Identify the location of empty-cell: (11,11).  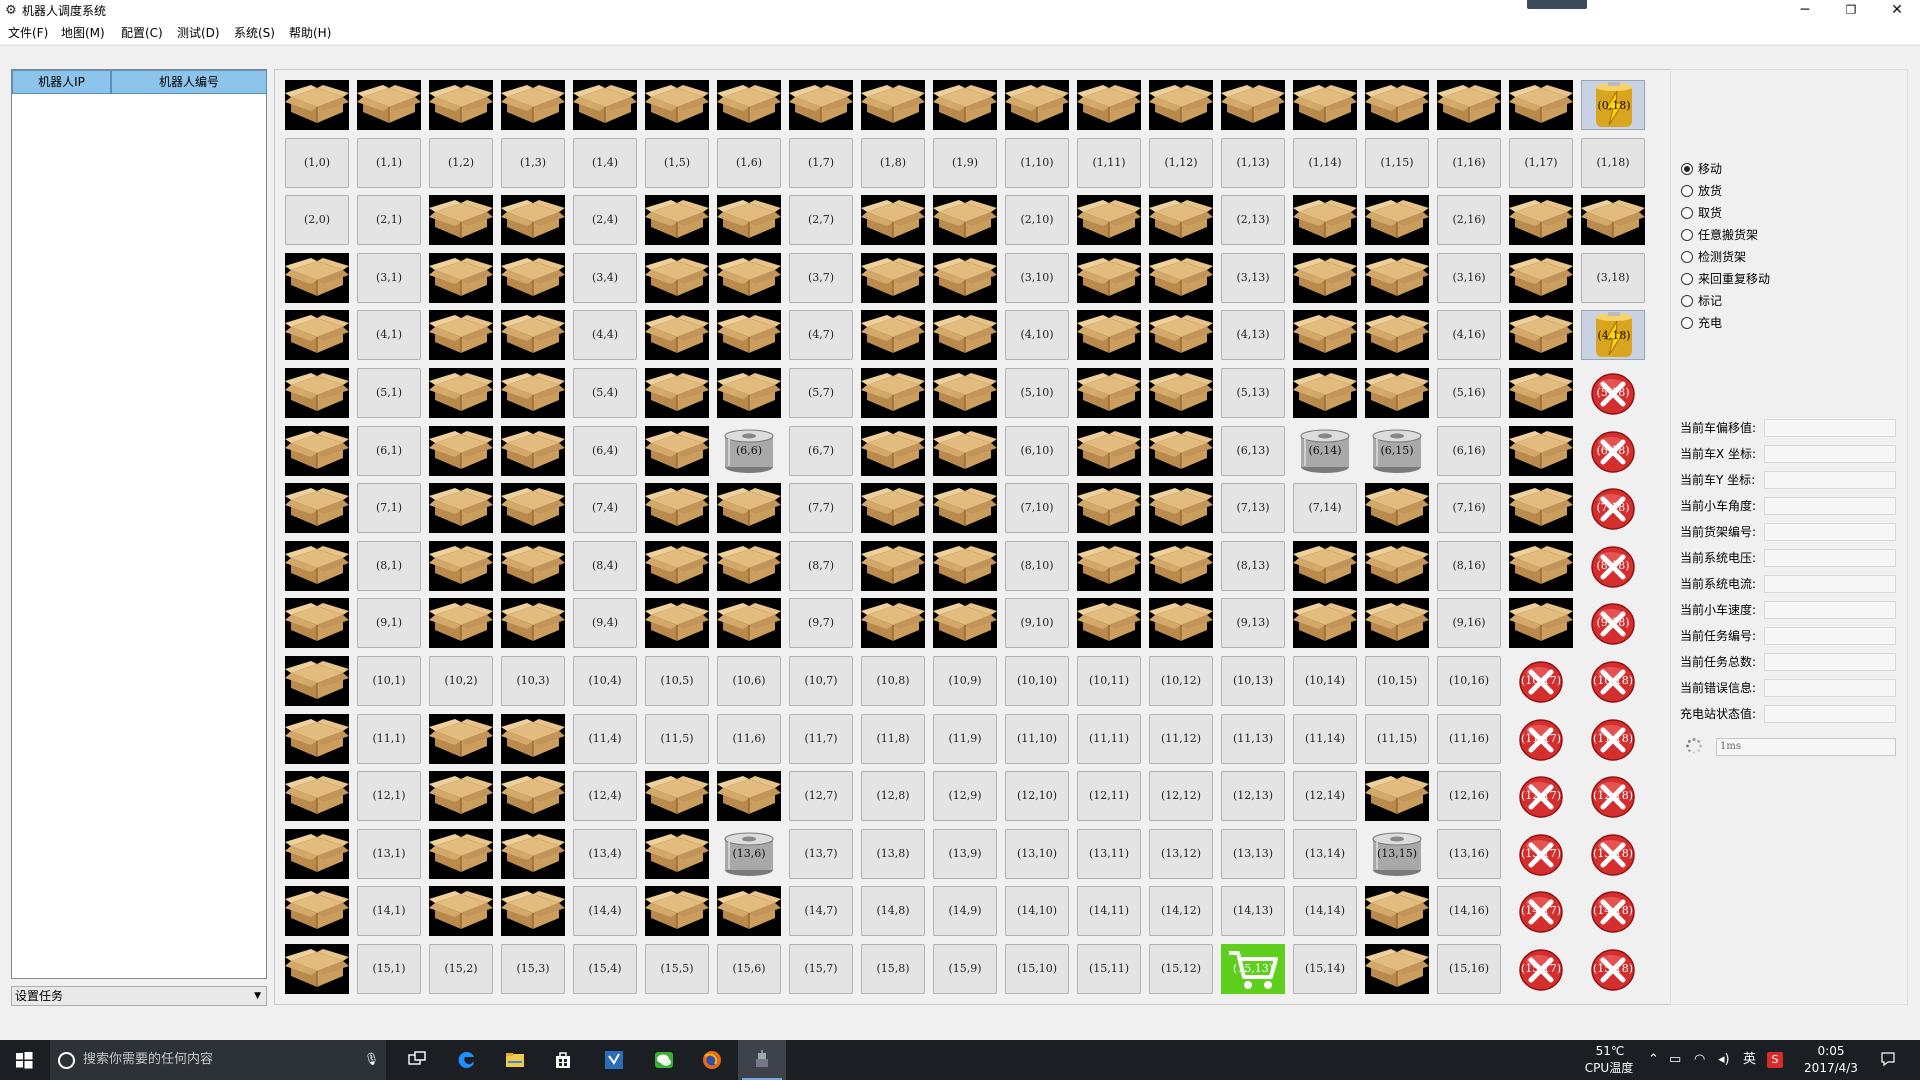
(1109, 739).